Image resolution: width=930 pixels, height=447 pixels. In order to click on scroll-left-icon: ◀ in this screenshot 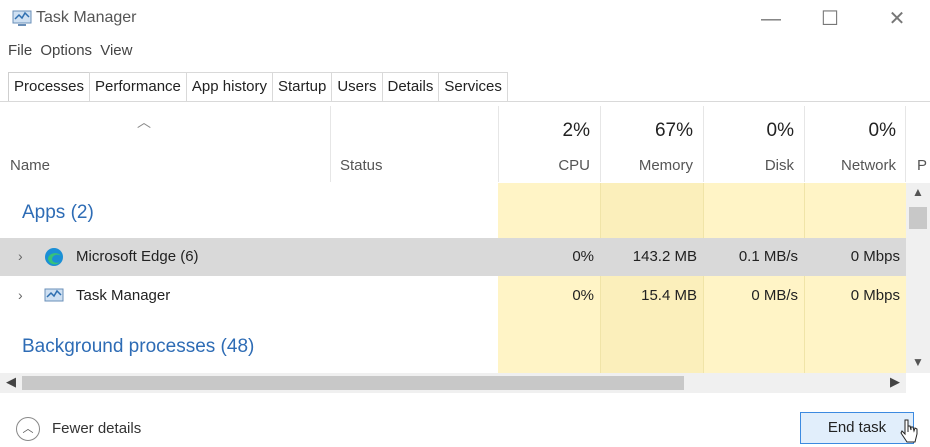, I will do `click(11, 382)`.